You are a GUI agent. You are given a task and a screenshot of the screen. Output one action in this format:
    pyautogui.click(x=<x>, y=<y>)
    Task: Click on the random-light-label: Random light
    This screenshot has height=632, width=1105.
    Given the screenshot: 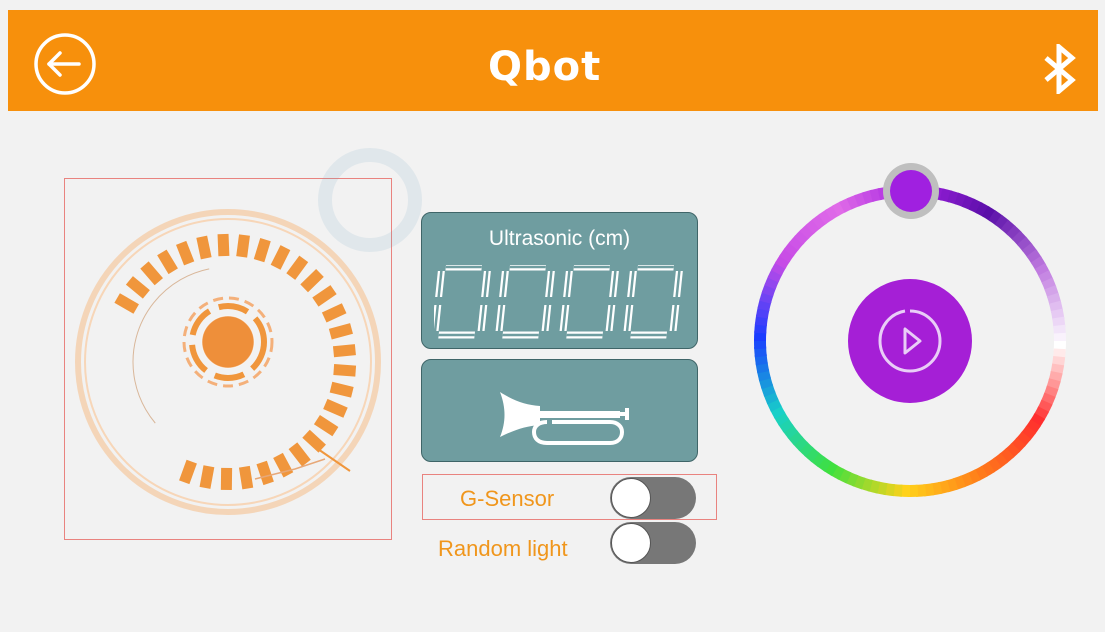 What is the action you would take?
    pyautogui.click(x=503, y=548)
    